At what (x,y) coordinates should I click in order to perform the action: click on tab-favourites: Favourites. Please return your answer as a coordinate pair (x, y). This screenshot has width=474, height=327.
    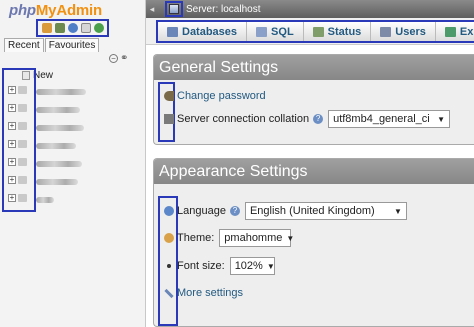
    Looking at the image, I should click on (72, 45).